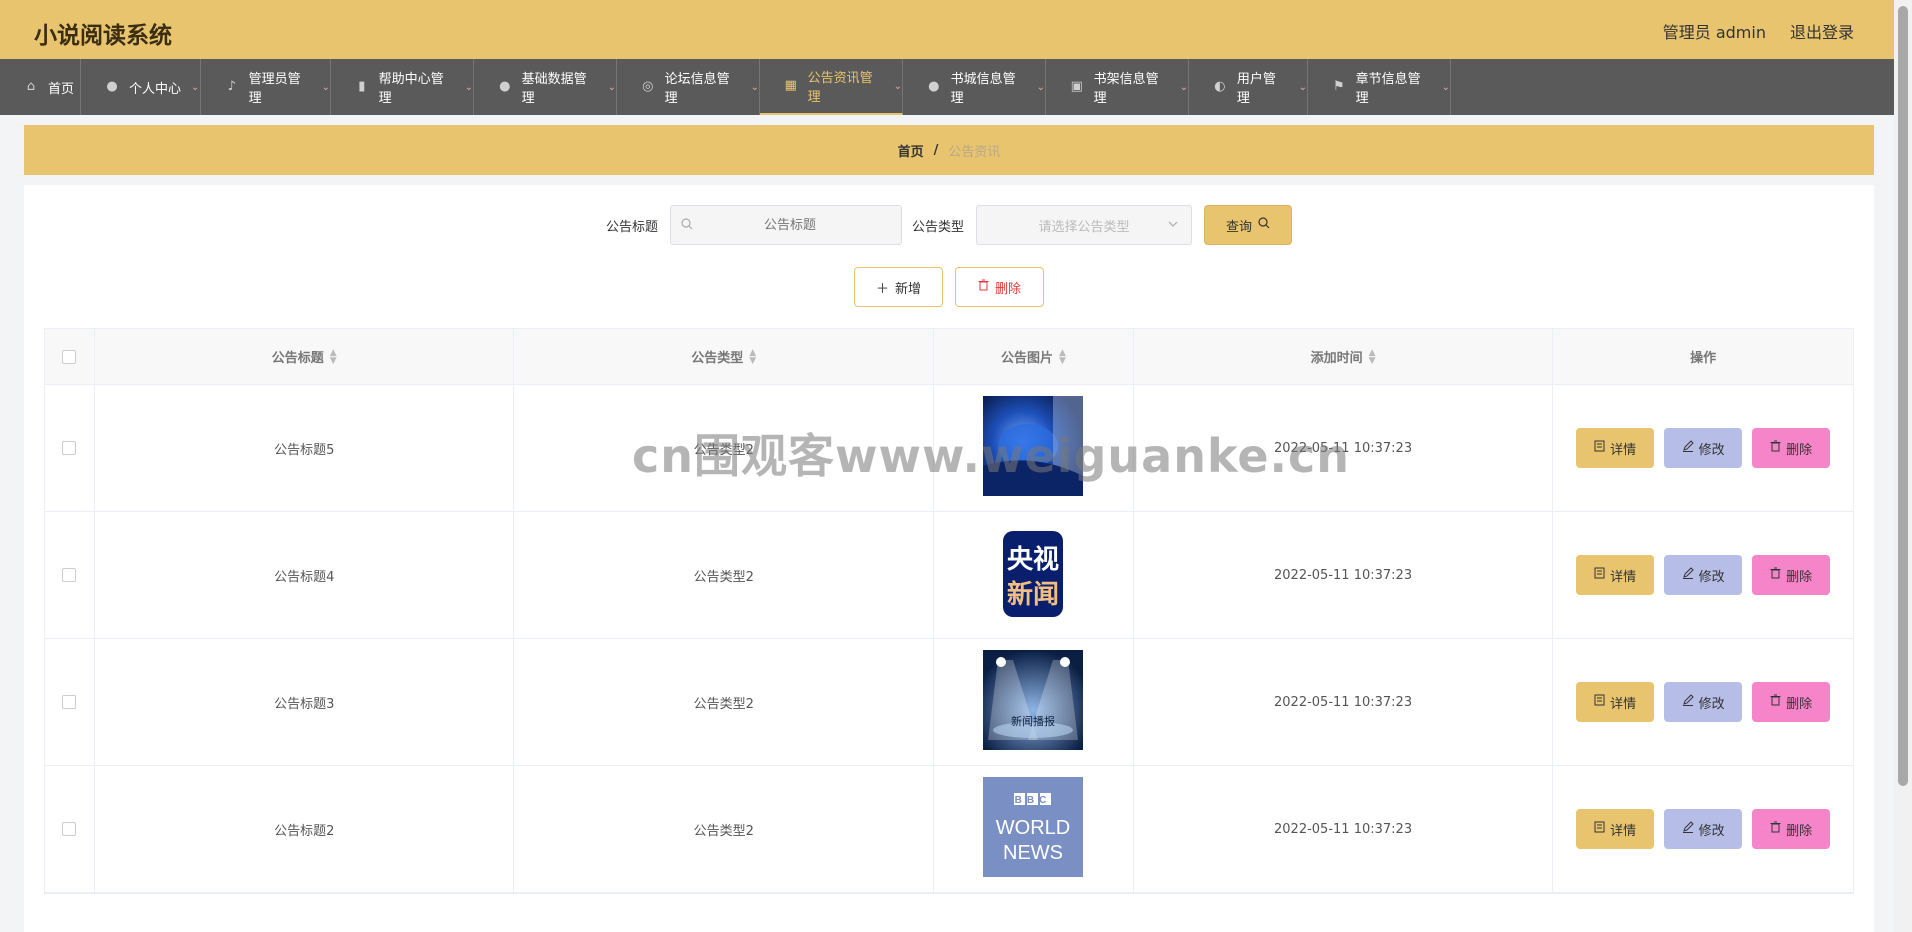  I want to click on nav-item-8: ▣ 书架信息管理 ⌄, so click(1117, 87).